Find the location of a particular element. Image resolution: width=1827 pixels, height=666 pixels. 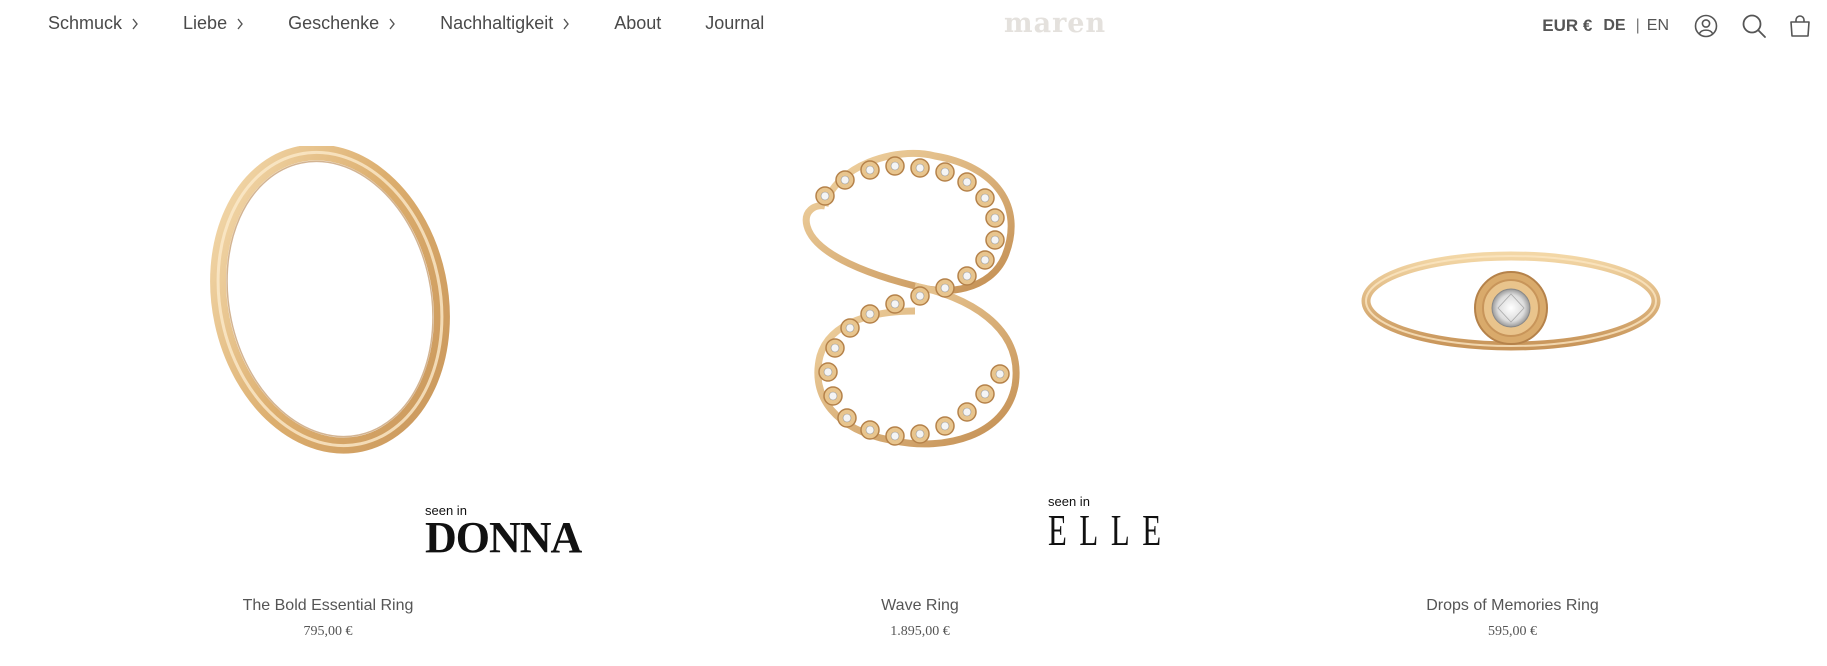

product-name: Wave Ring is located at coordinates (920, 606).